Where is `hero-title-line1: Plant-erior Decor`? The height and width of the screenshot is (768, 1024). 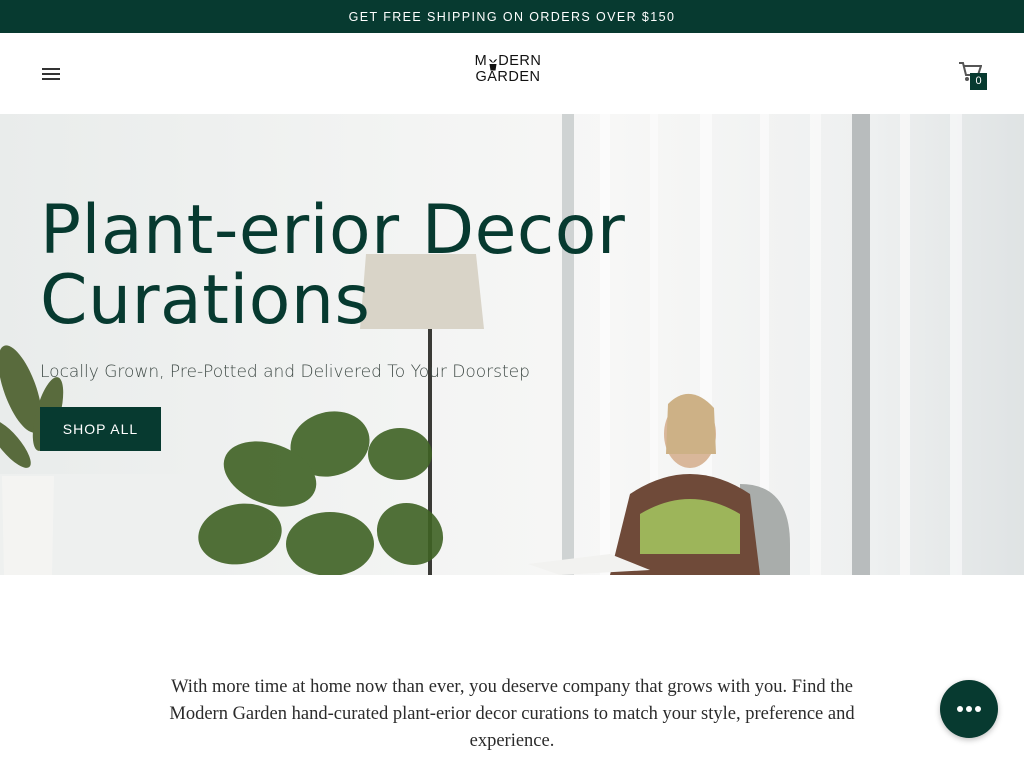
hero-title-line1: Plant-erior Decor is located at coordinates (333, 230).